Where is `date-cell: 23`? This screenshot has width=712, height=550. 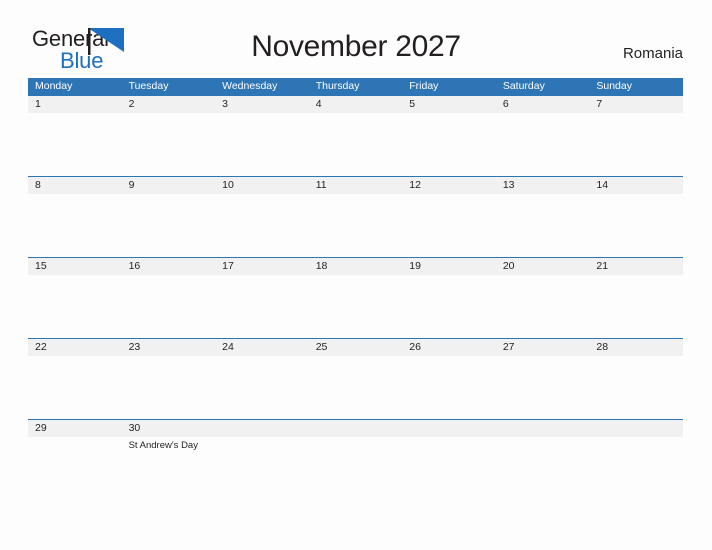 date-cell: 23 is located at coordinates (169, 347).